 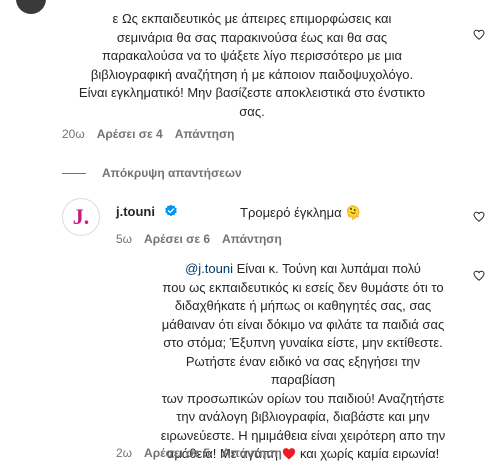 I want to click on comment-meta: 2ω Αρέσει σε 5 Απάντηση, so click(x=199, y=453).